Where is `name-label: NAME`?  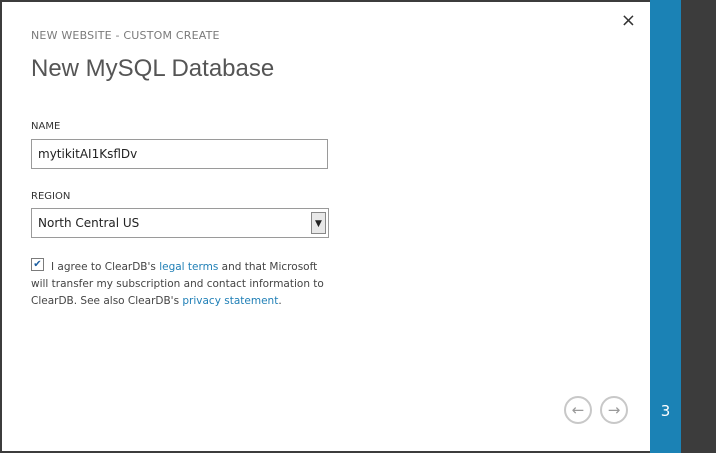 name-label: NAME is located at coordinates (46, 126).